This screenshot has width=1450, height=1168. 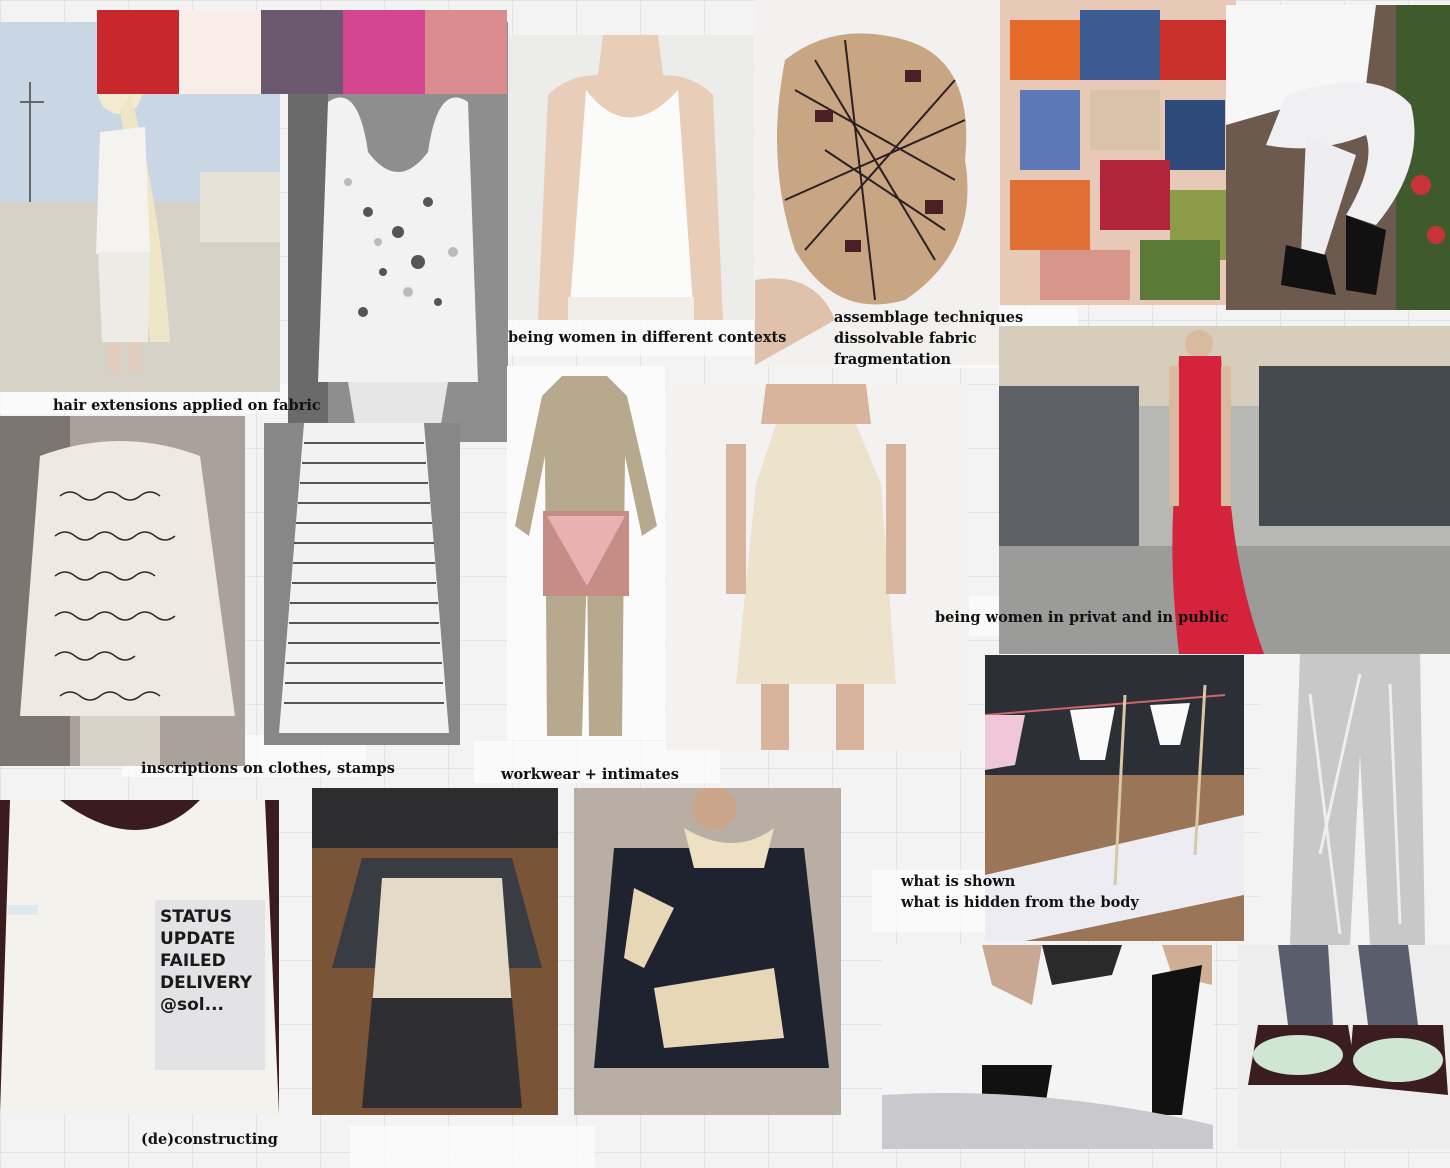 I want to click on photo-socks-shoes, so click(x=1344, y=1047).